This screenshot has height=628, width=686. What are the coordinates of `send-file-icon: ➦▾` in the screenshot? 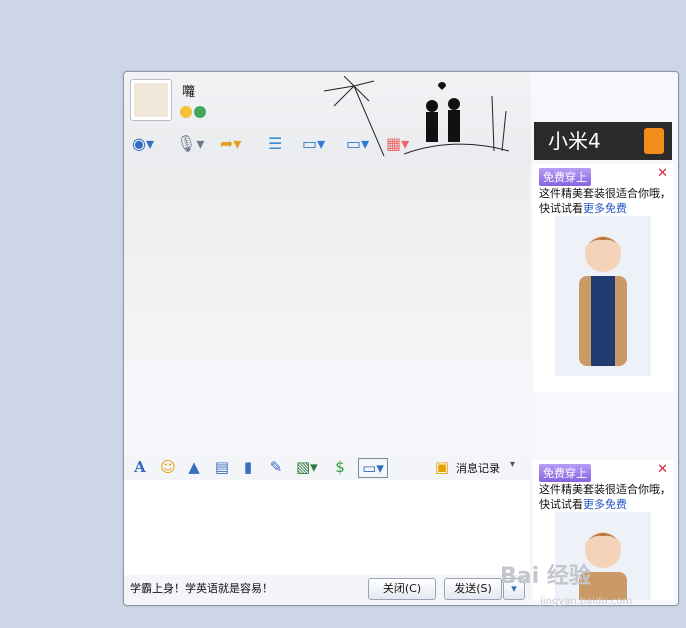 It's located at (230, 143).